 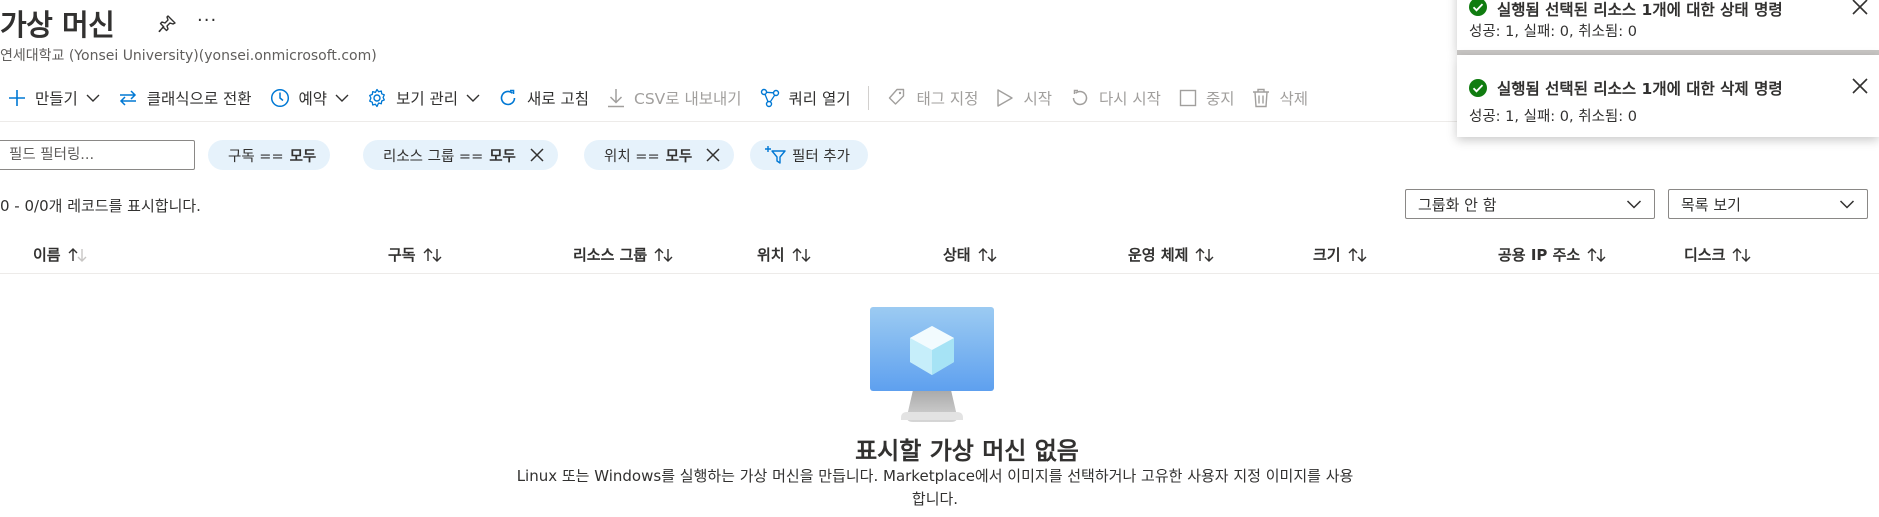 I want to click on column-header-os: 운영 체제, so click(x=1172, y=254).